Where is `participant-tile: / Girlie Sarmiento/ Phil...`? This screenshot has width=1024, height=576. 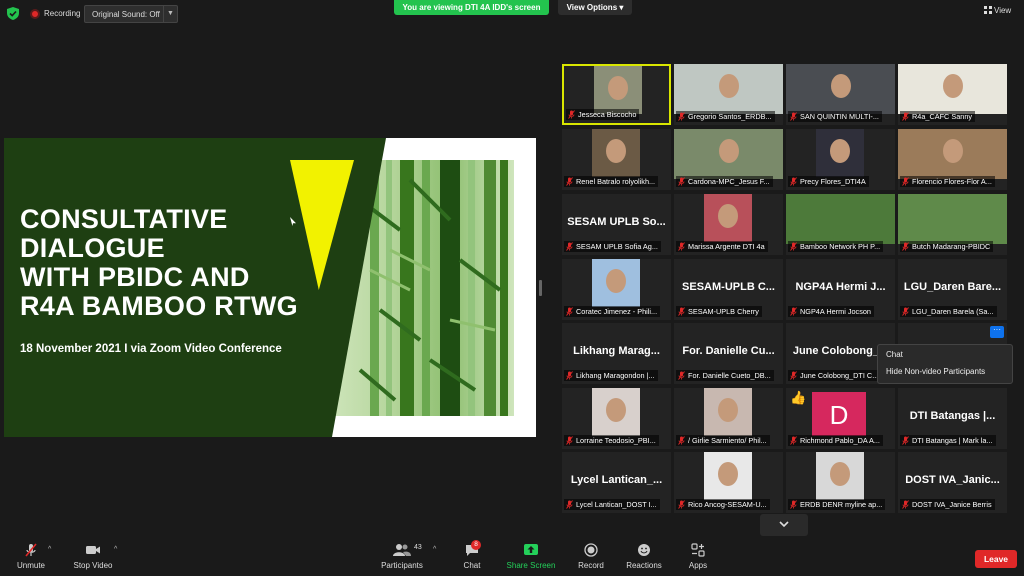
participant-tile: / Girlie Sarmiento/ Phil... is located at coordinates (728, 418).